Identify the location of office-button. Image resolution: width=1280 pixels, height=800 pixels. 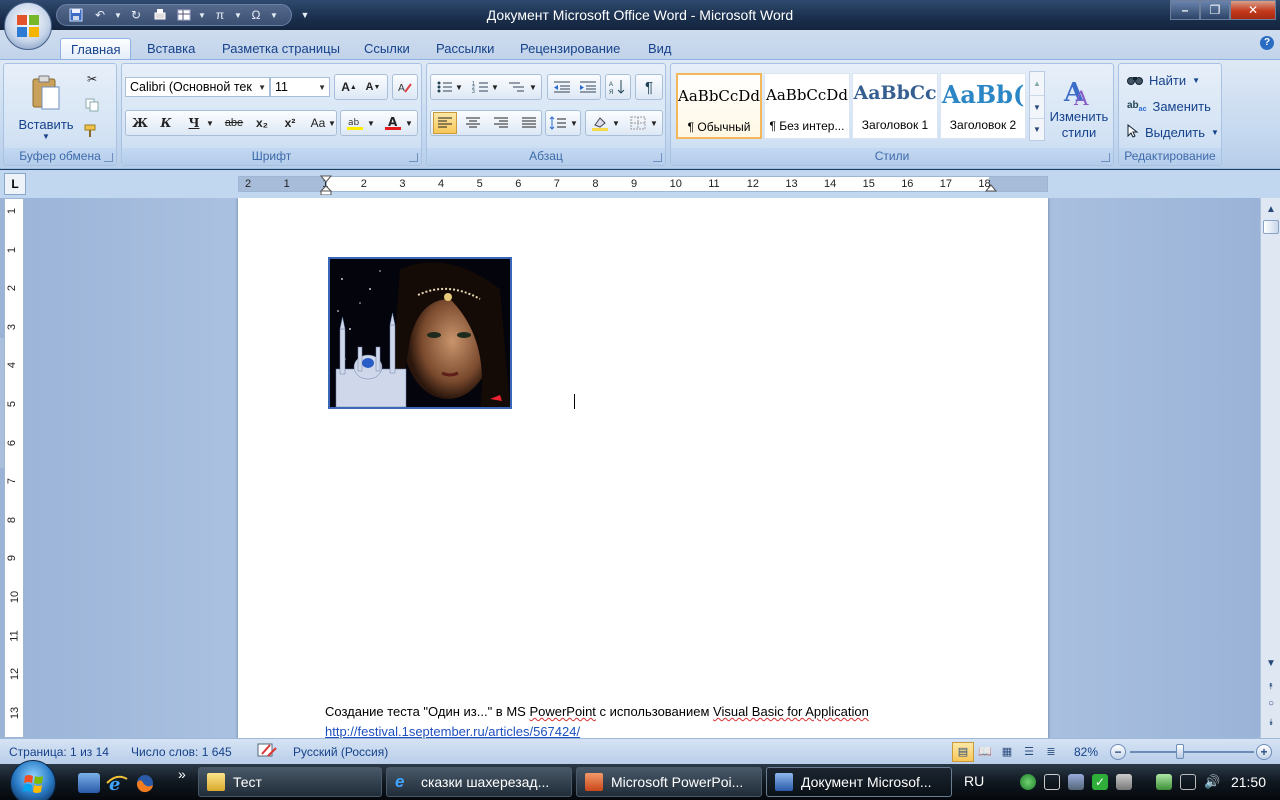
(28, 26).